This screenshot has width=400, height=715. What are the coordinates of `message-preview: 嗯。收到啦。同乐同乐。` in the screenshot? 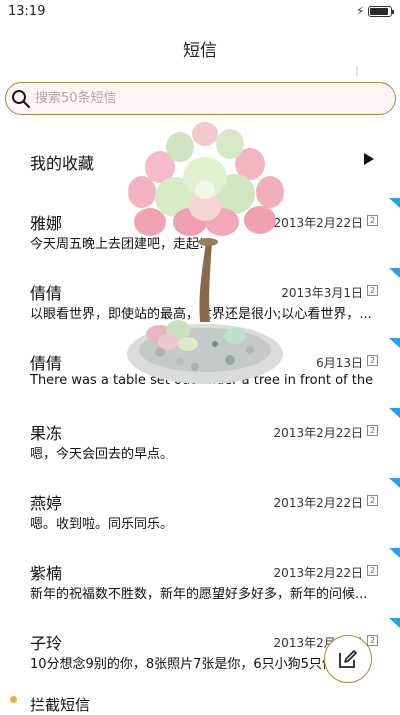 It's located at (102, 524).